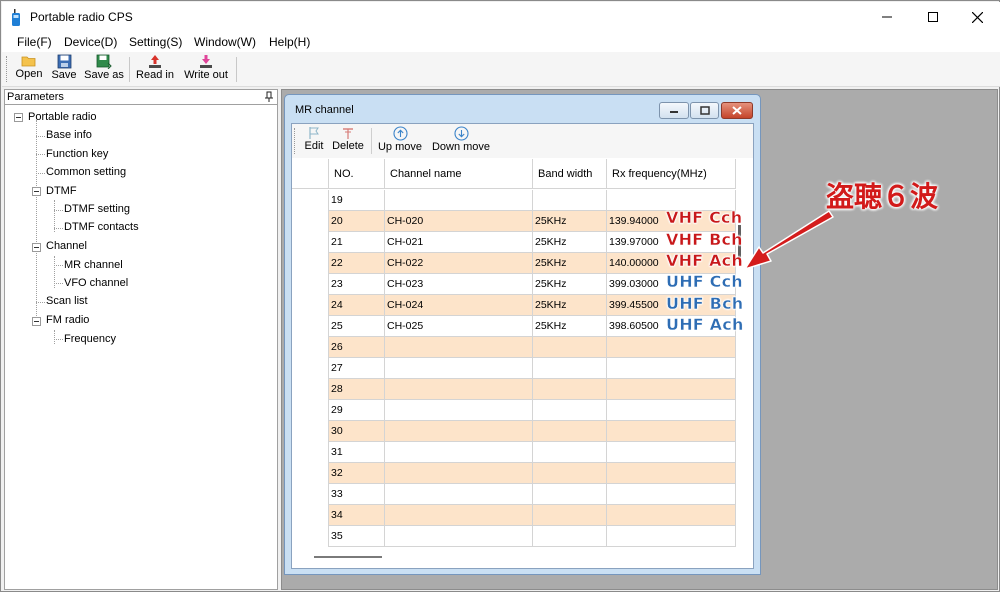 Image resolution: width=1000 pixels, height=592 pixels. I want to click on cell-channel-name: CH-020, so click(459, 221).